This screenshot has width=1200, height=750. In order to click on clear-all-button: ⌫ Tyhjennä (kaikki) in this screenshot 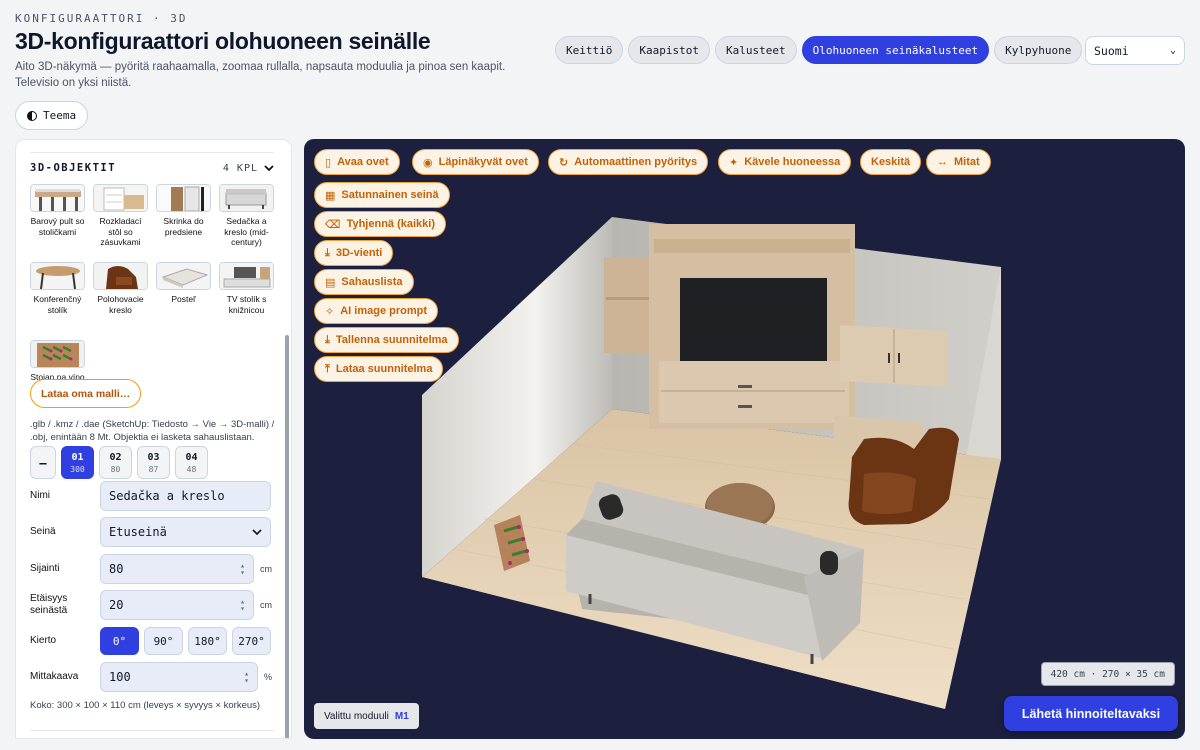, I will do `click(380, 224)`.